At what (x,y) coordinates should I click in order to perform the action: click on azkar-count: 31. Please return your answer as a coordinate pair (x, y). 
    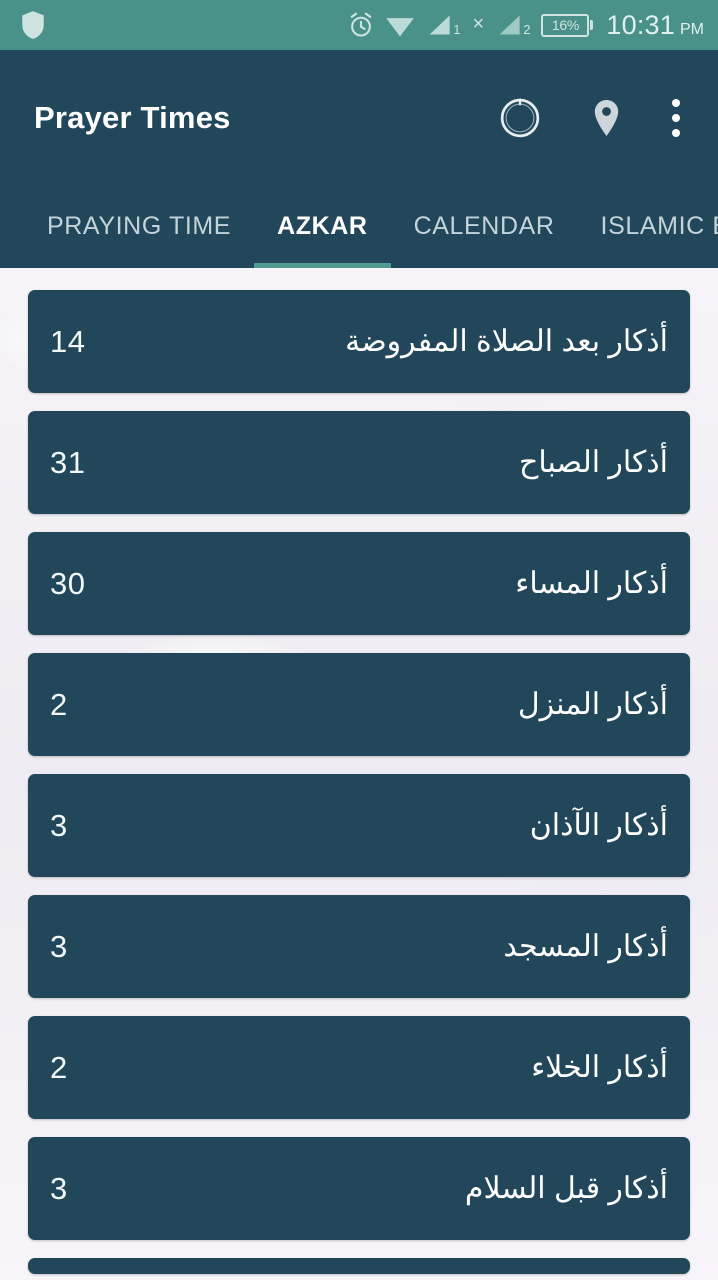
    Looking at the image, I should click on (68, 462).